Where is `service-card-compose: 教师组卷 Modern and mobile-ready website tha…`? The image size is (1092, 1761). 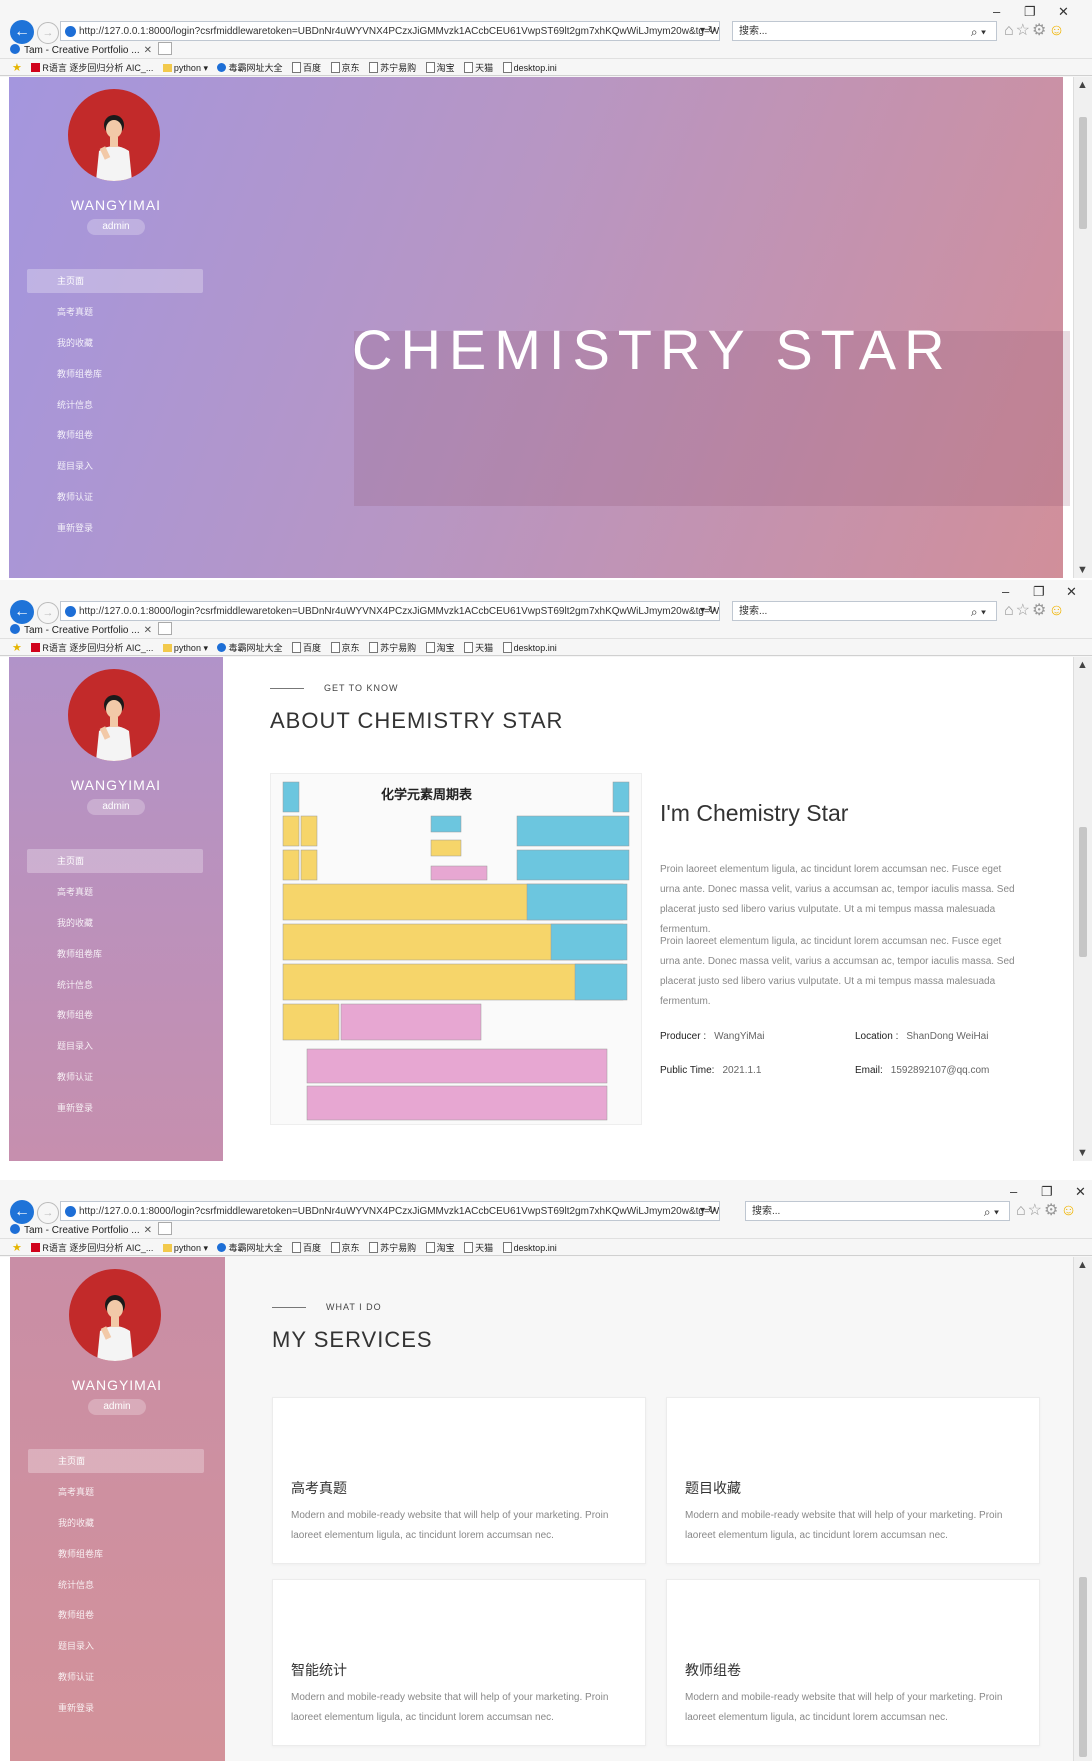 service-card-compose: 教师组卷 Modern and mobile-ready website tha… is located at coordinates (853, 1662).